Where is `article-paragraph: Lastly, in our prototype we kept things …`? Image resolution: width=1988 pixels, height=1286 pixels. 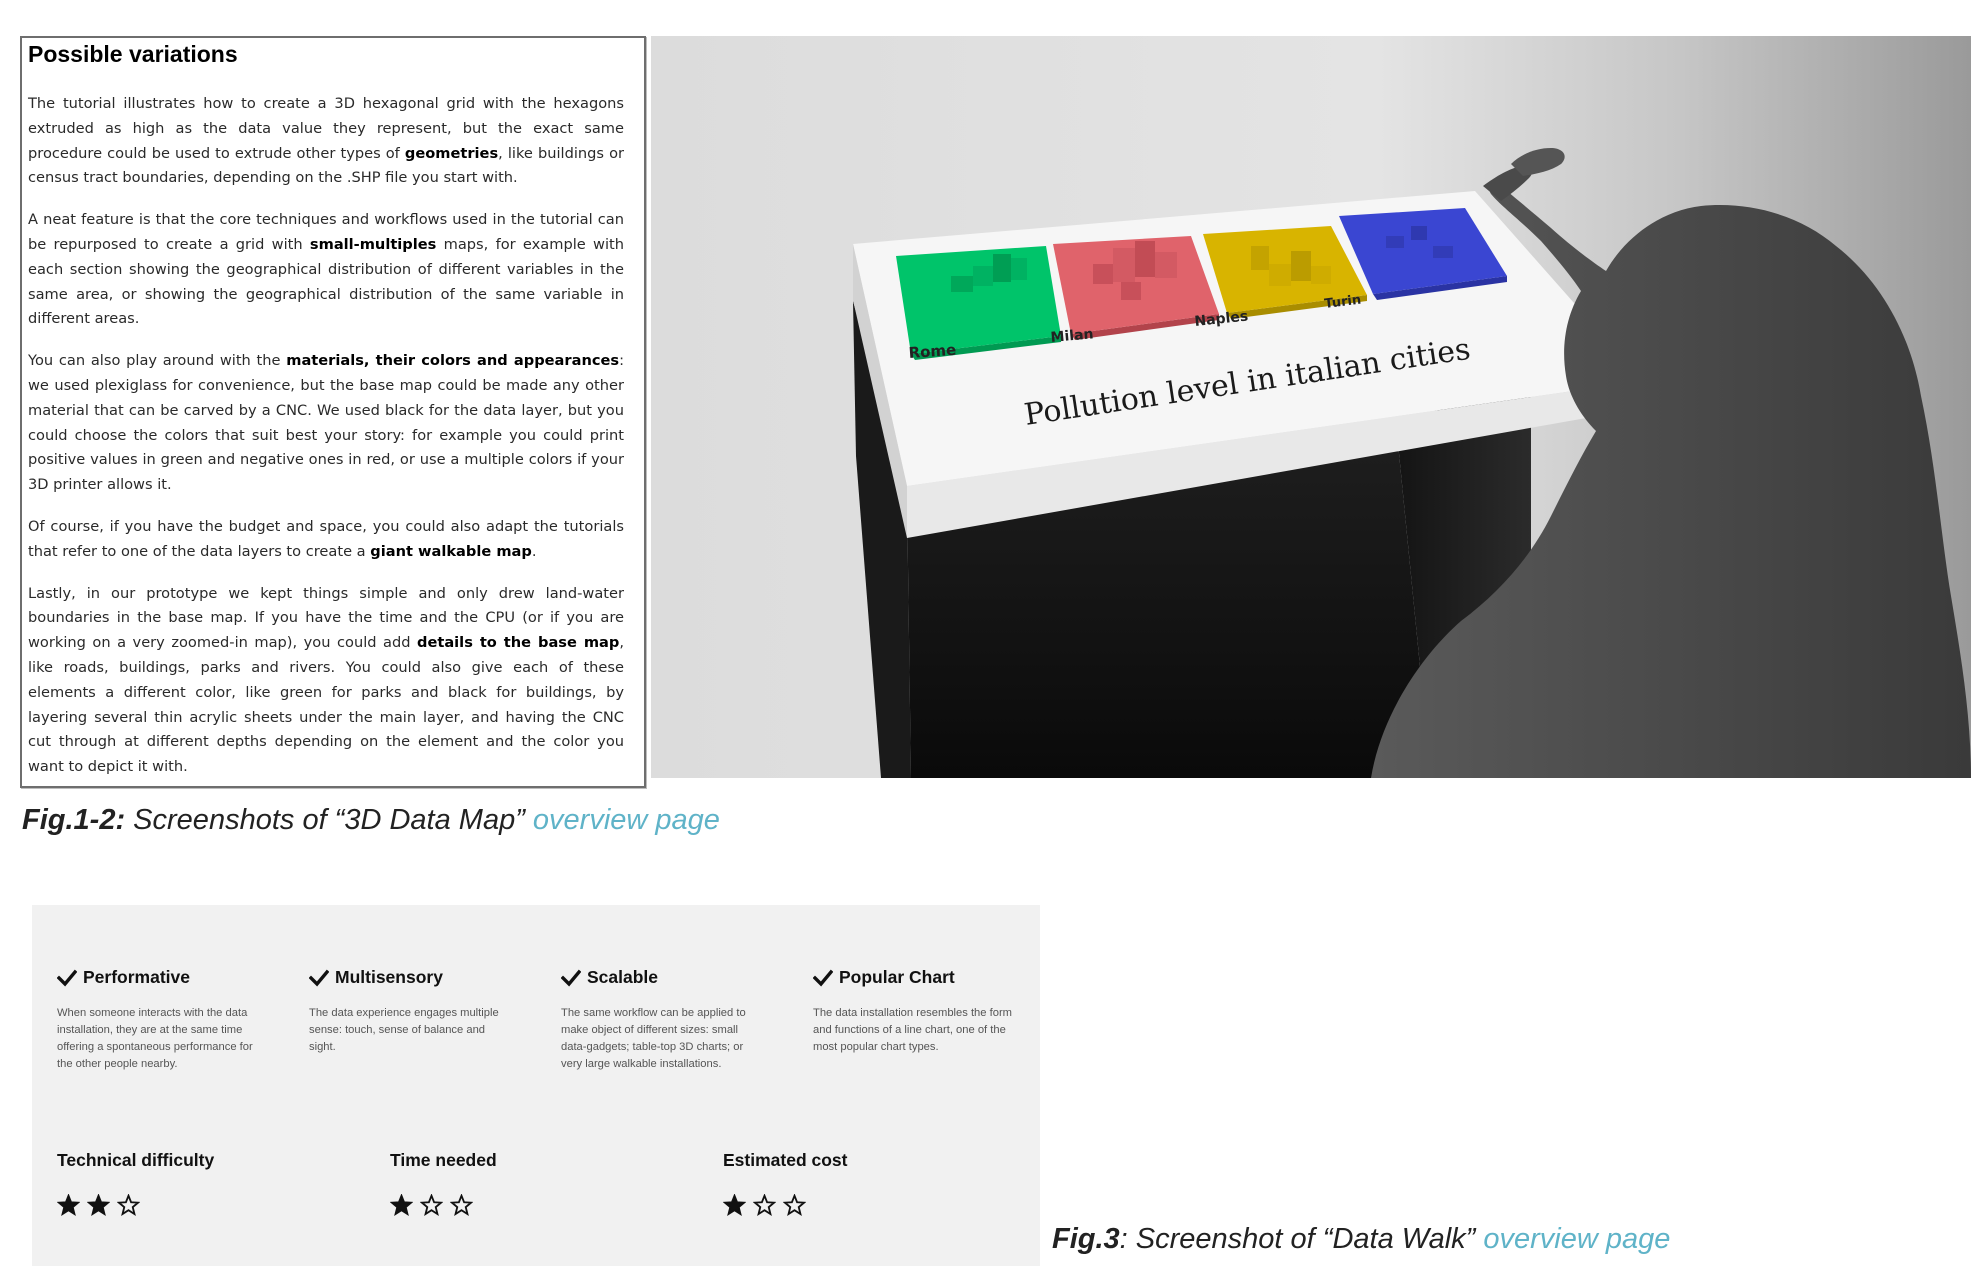
article-paragraph: Lastly, in our prototype we kept things … is located at coordinates (326, 681).